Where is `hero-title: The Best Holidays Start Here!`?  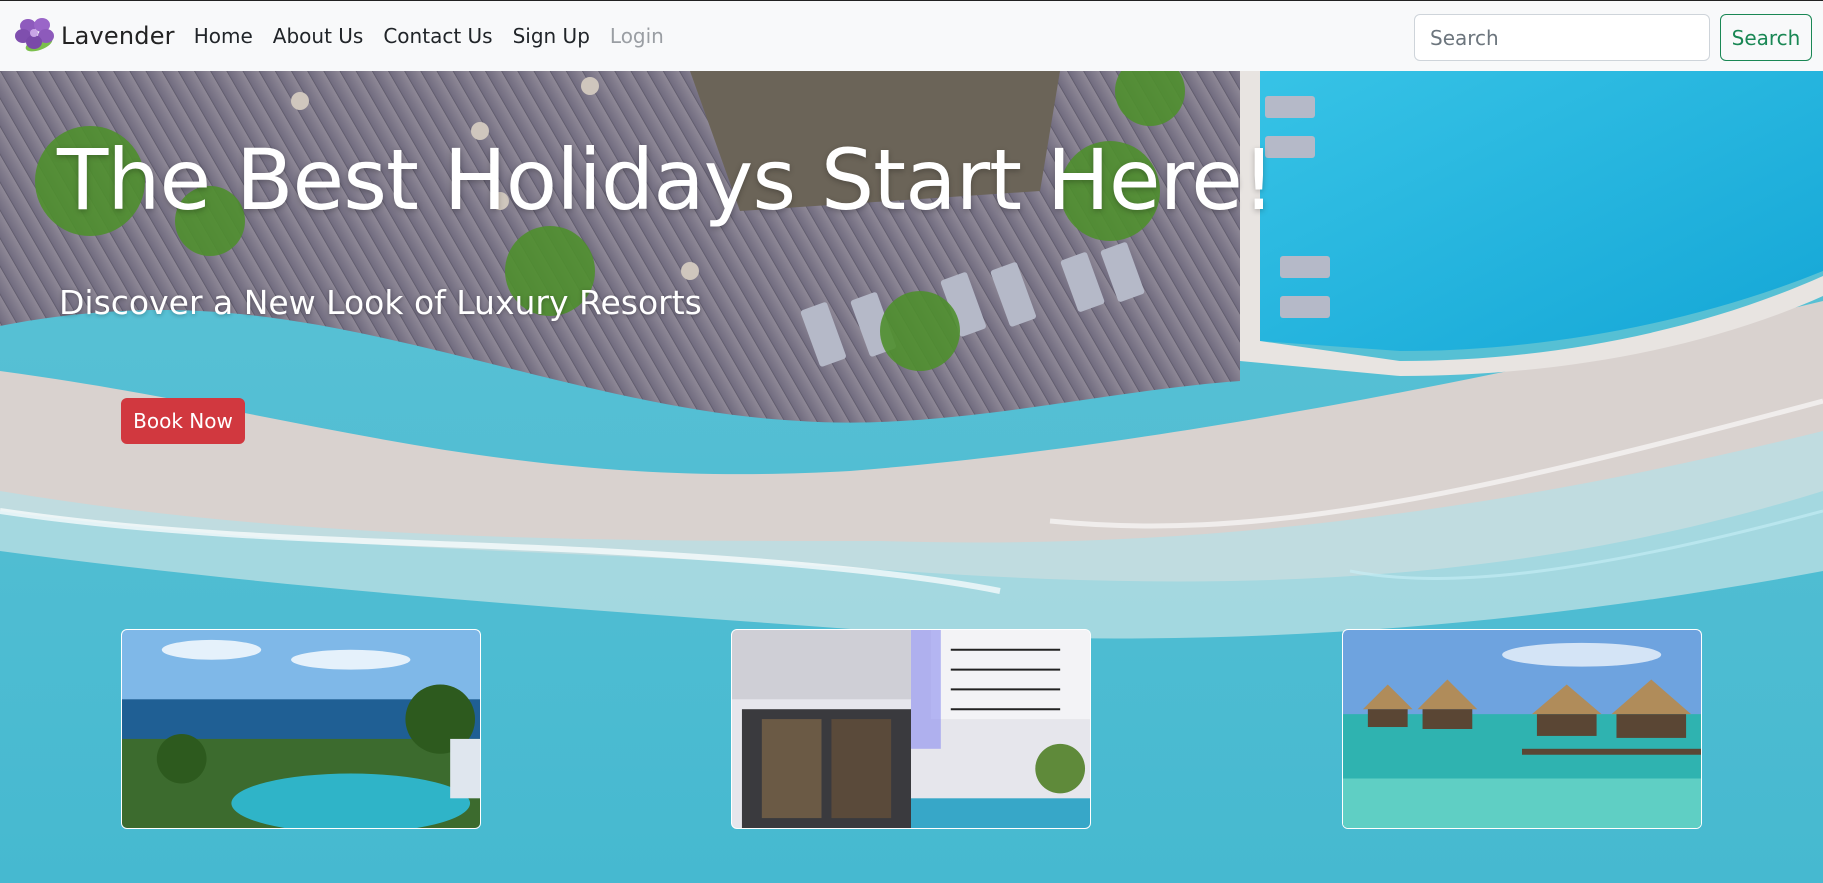
hero-title: The Best Holidays Start Here! is located at coordinates (666, 180).